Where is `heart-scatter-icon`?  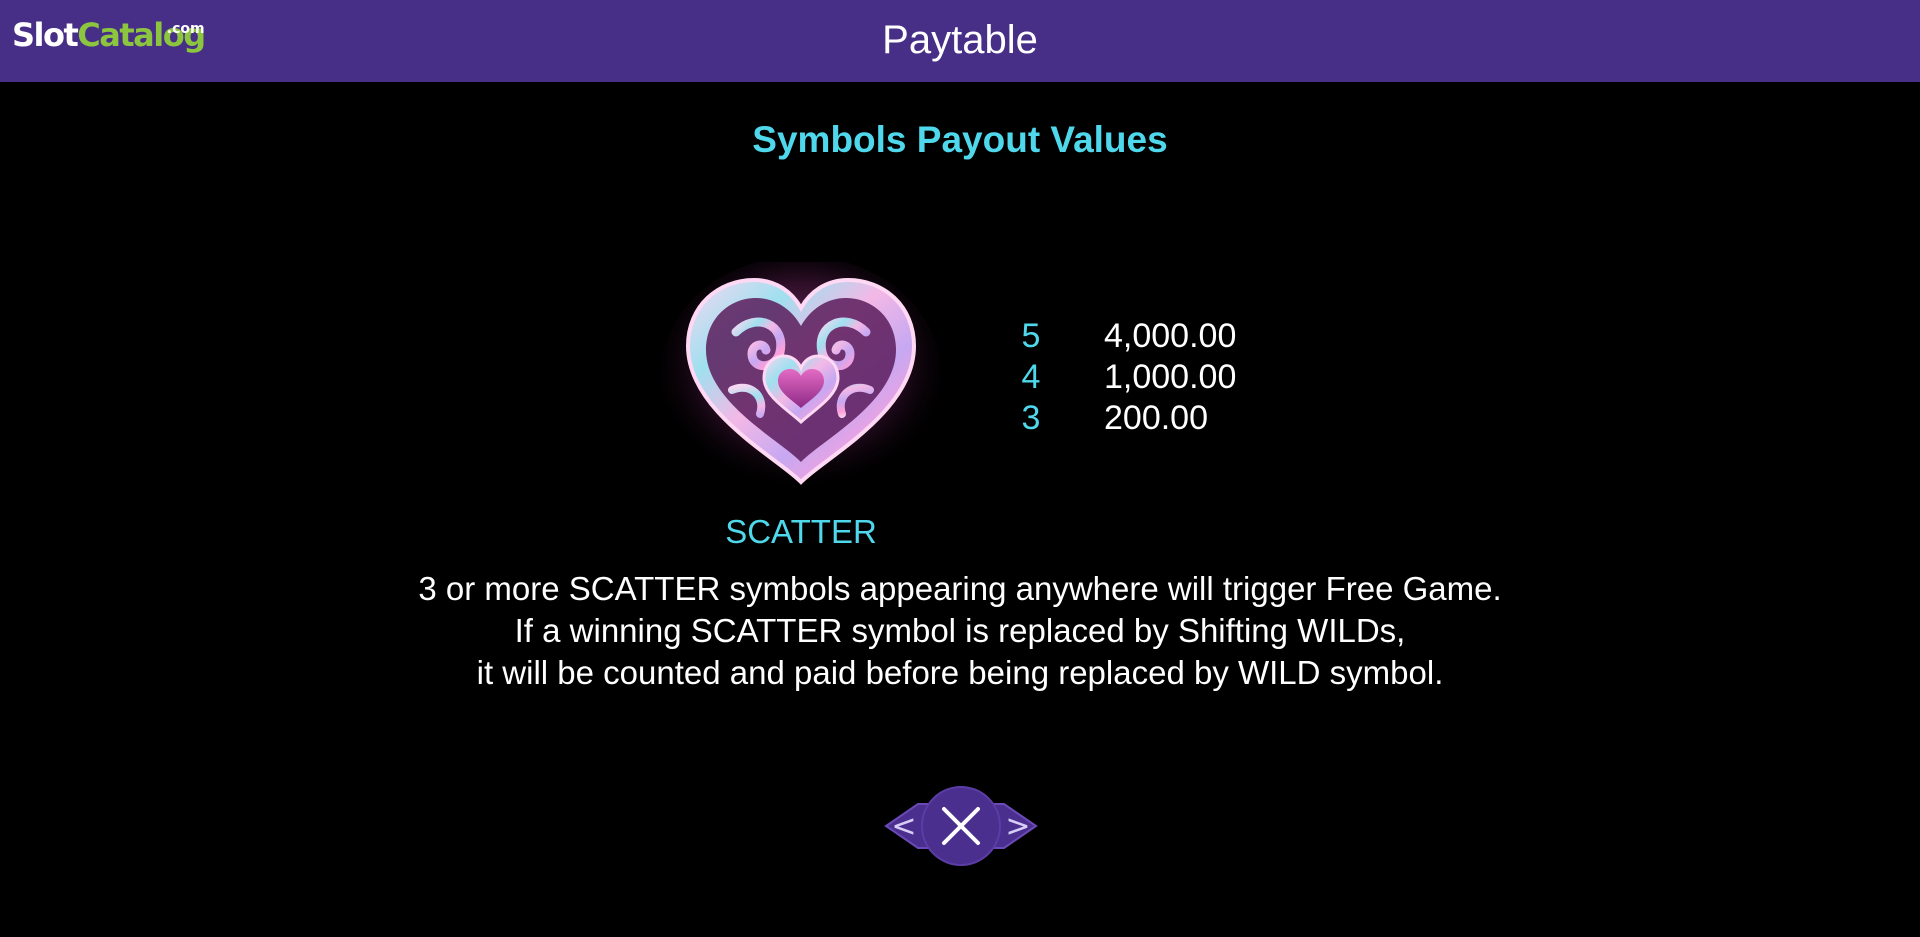 heart-scatter-icon is located at coordinates (801, 378).